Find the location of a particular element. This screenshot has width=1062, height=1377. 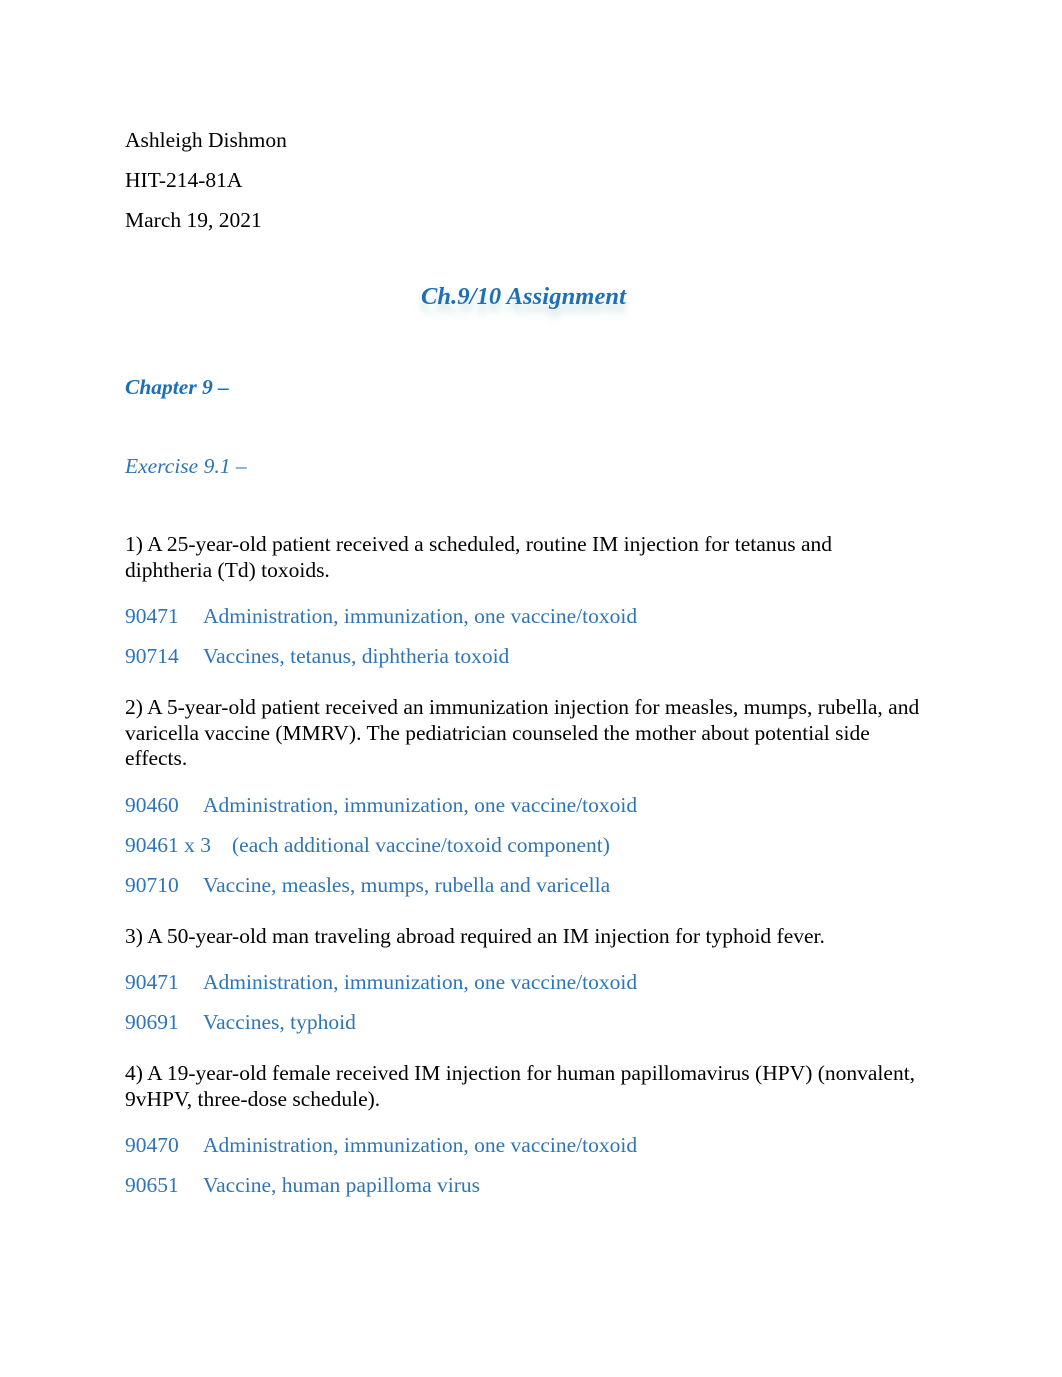

chapter-heading: Chapter 9 – is located at coordinates (177, 387).